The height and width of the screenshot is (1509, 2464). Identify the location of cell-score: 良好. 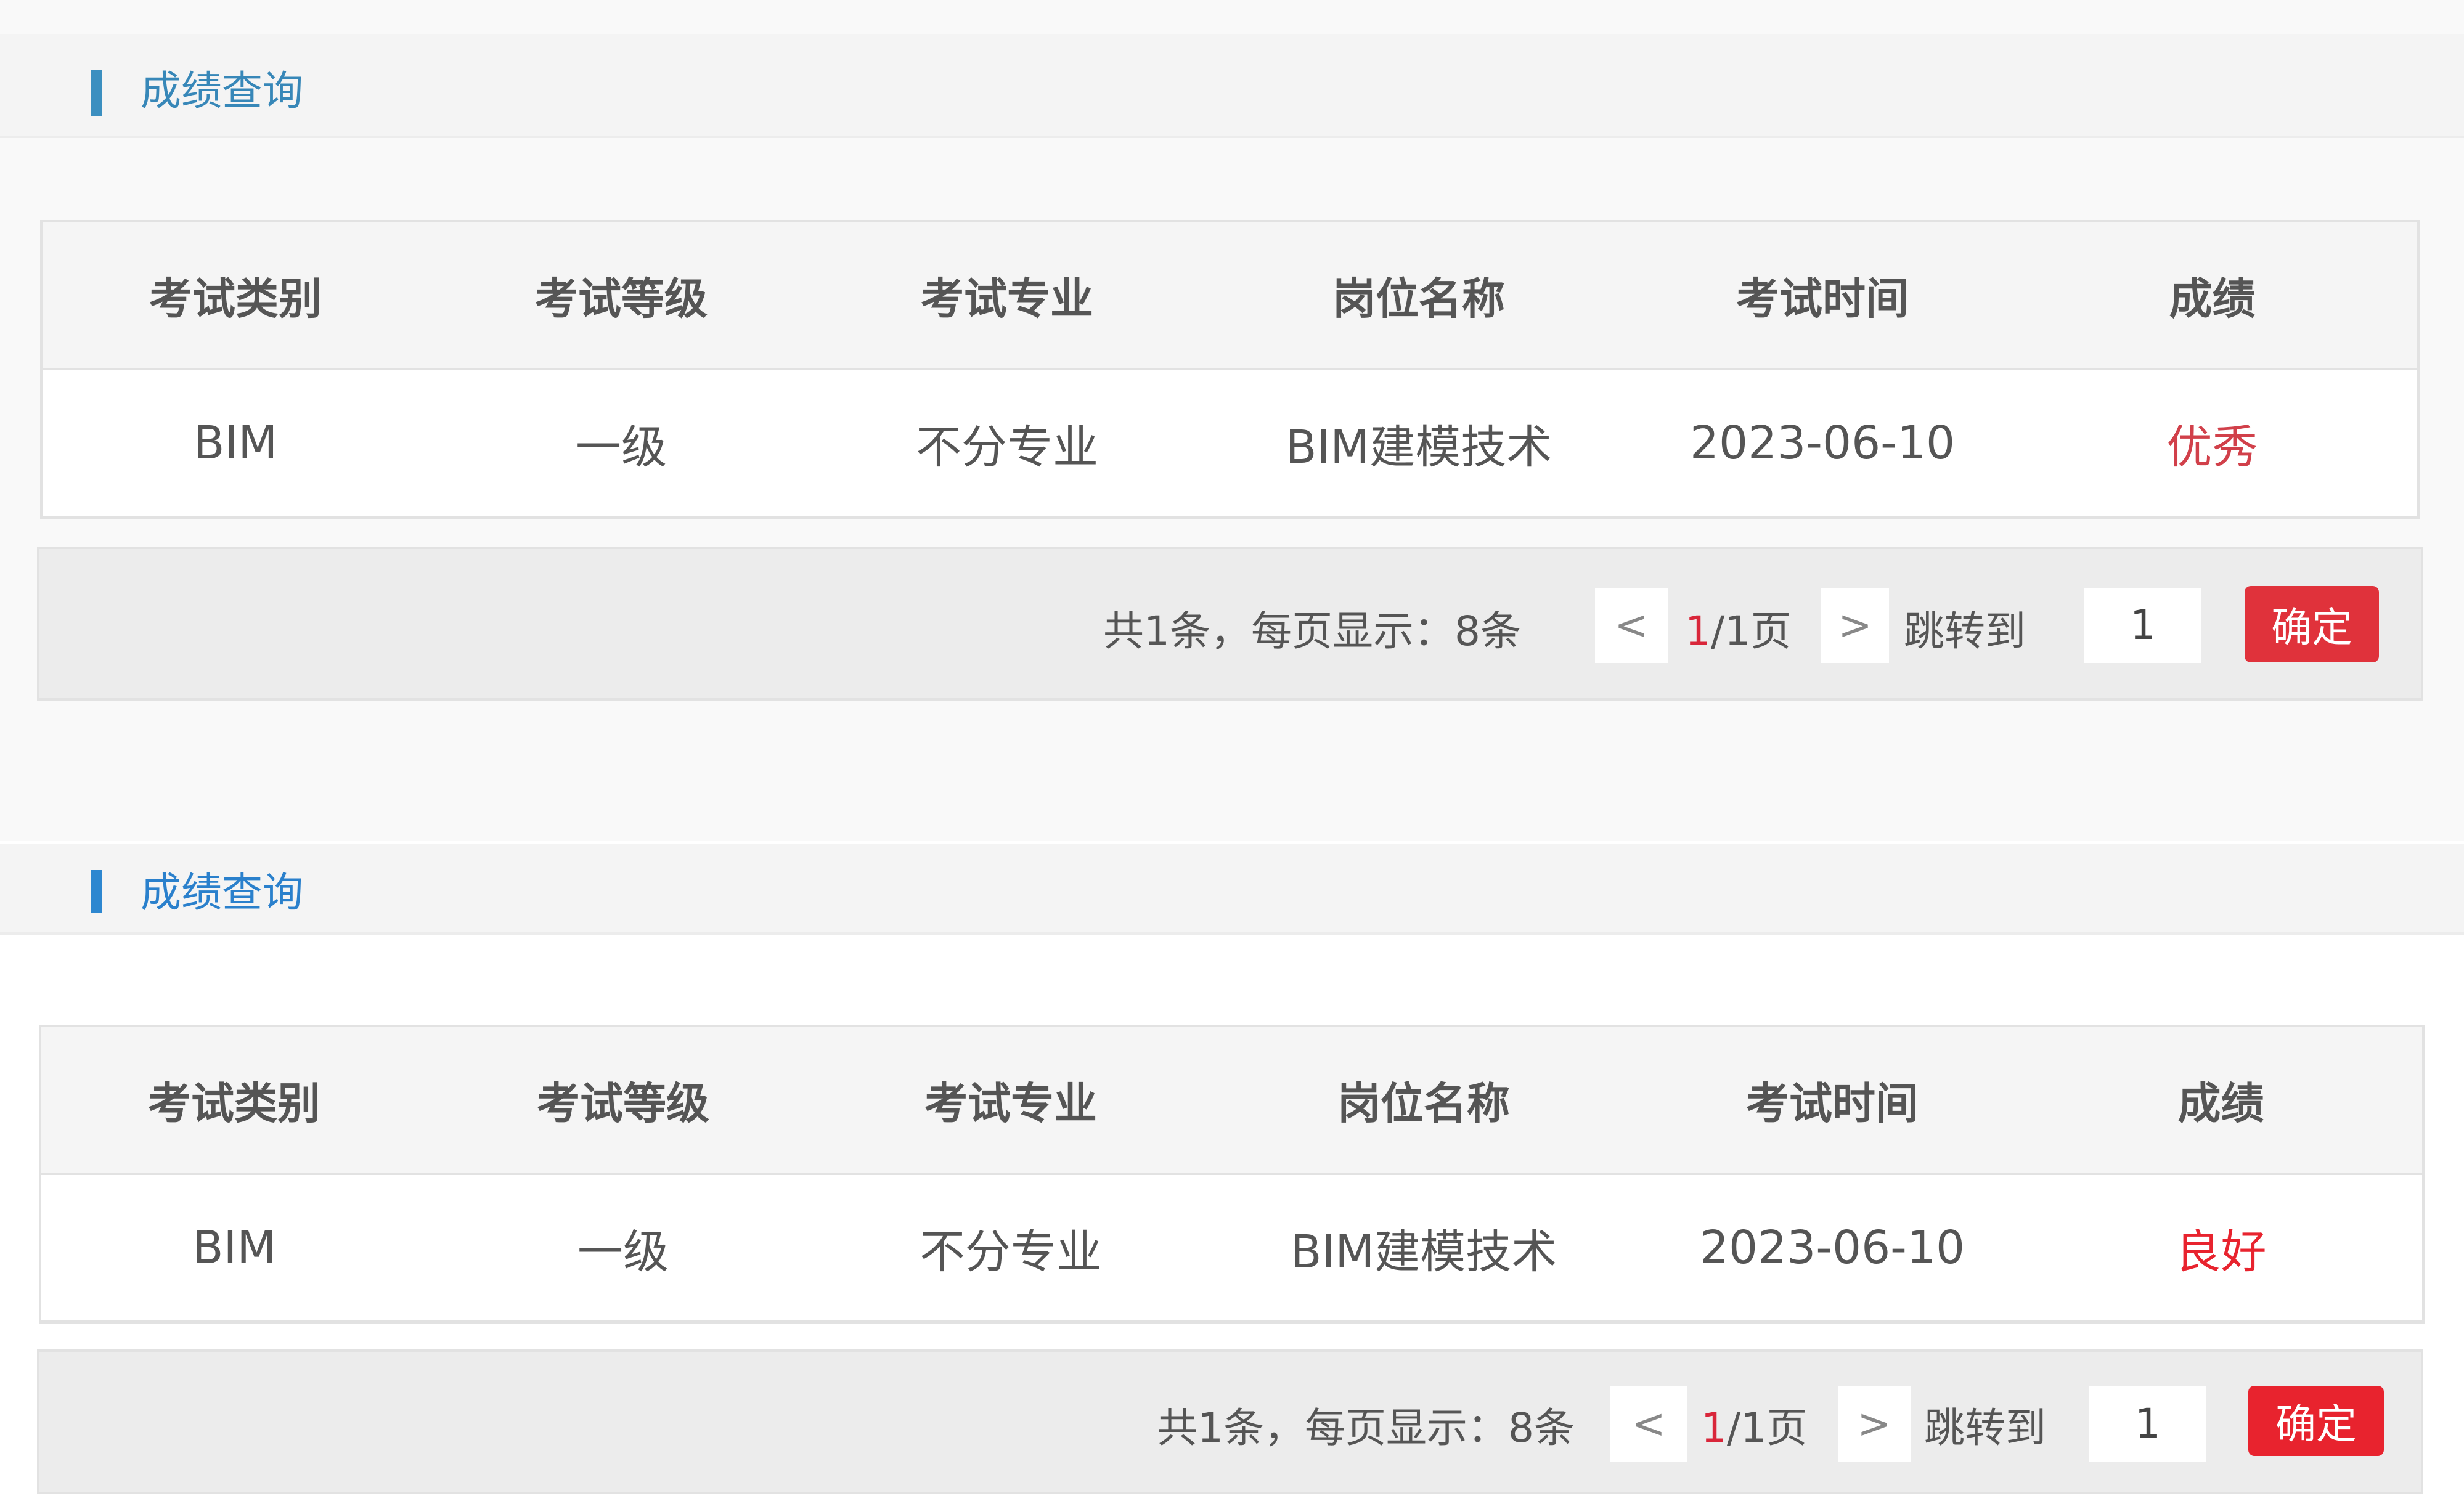
(2223, 1249).